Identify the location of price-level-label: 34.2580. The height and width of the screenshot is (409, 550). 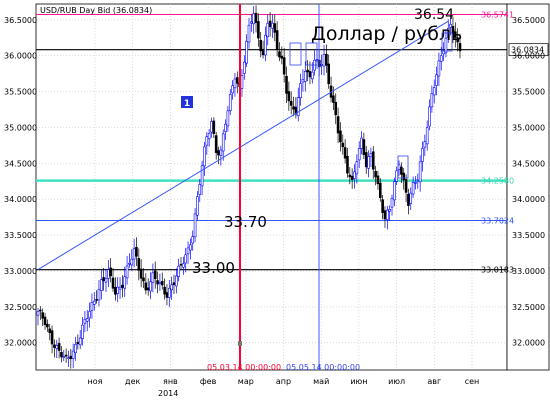
(497, 181).